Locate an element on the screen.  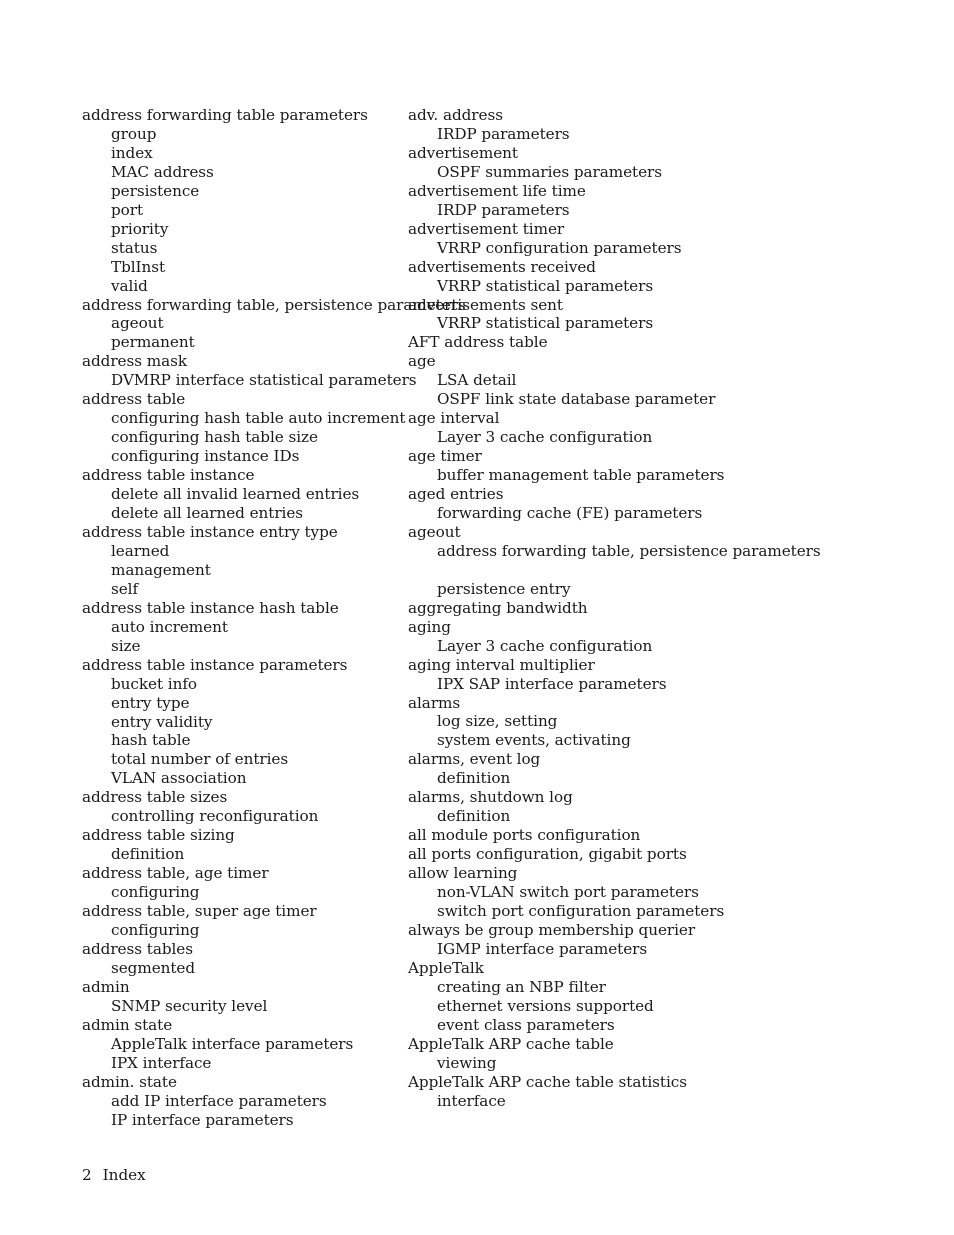
index-subentry: non-VLAN switch port parameters is located at coordinates (568, 892).